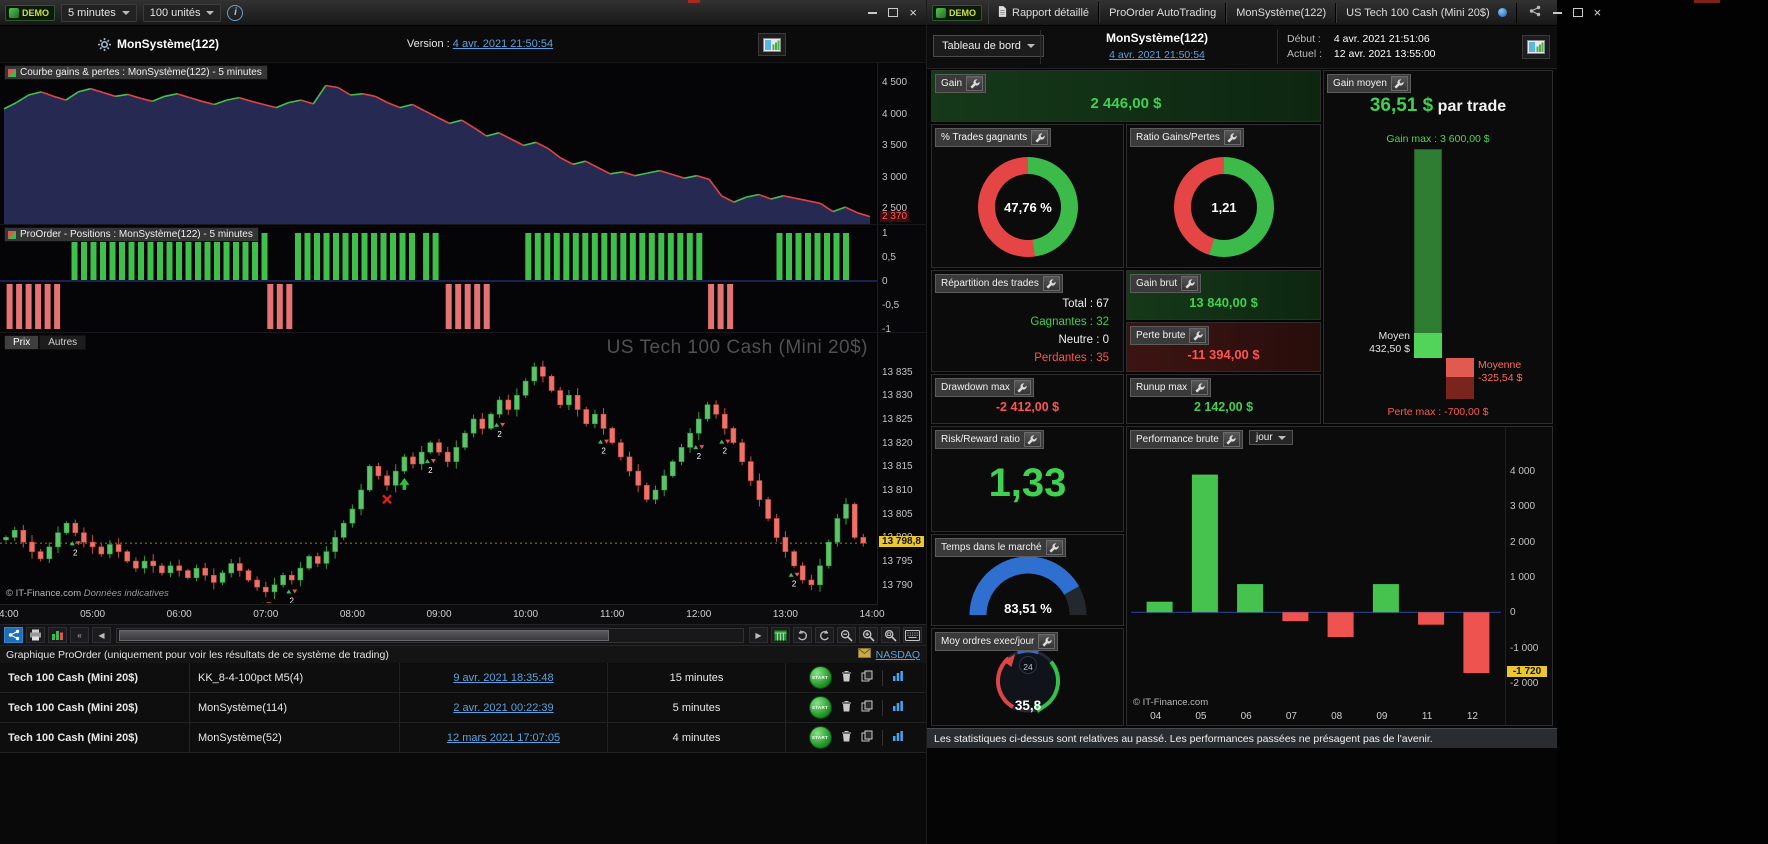  What do you see at coordinates (846, 635) in the screenshot?
I see `zoom-out-icon` at bounding box center [846, 635].